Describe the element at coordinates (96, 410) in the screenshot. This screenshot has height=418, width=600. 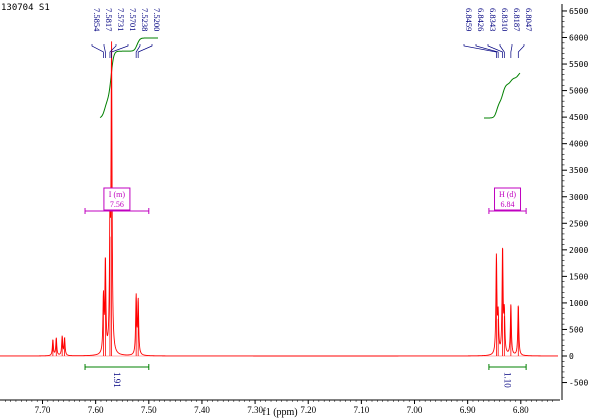
I see `x-tick-label: 7.60` at that location.